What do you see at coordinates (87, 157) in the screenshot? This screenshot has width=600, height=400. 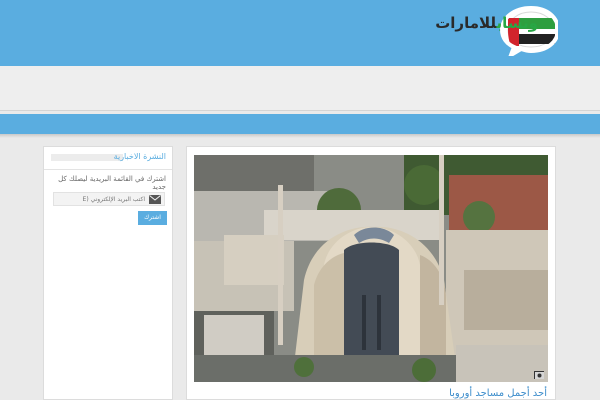 I see `widget-title-placeholder-bar` at bounding box center [87, 157].